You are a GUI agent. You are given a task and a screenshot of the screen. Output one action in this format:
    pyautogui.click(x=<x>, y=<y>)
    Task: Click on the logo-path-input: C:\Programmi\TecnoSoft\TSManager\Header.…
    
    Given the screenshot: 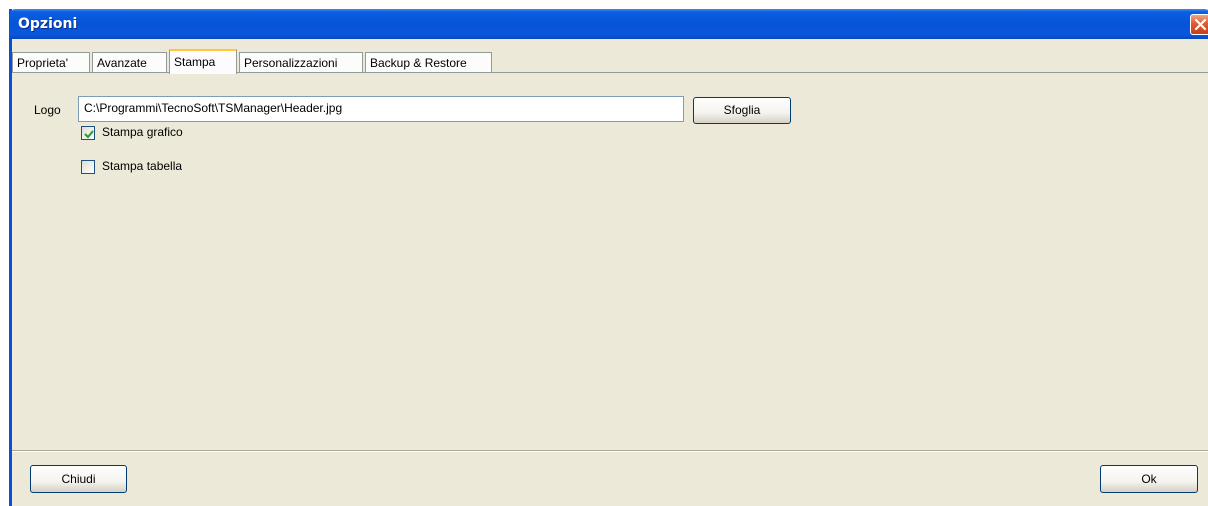 What is the action you would take?
    pyautogui.click(x=381, y=109)
    